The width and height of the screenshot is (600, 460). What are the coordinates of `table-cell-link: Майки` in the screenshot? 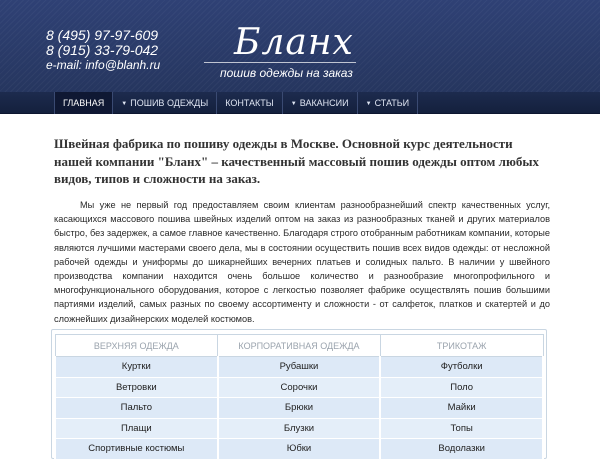 It's located at (461, 408).